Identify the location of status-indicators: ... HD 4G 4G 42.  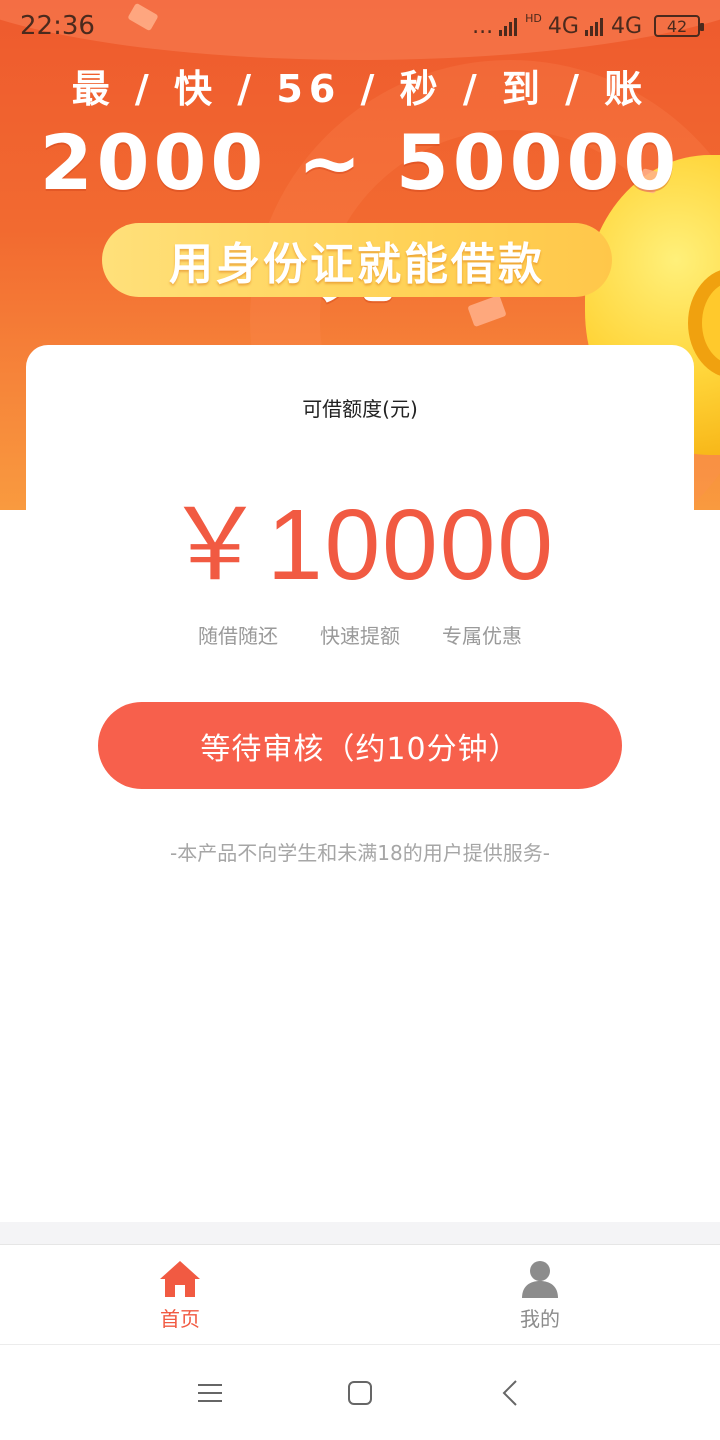
(588, 25).